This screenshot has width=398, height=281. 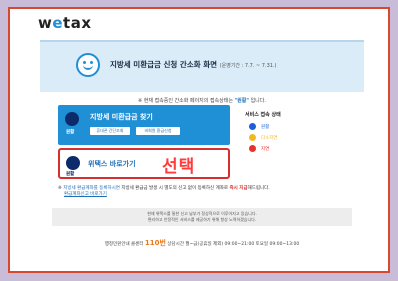 I want to click on warn-red-text: 즉시 지급, so click(x=238, y=188).